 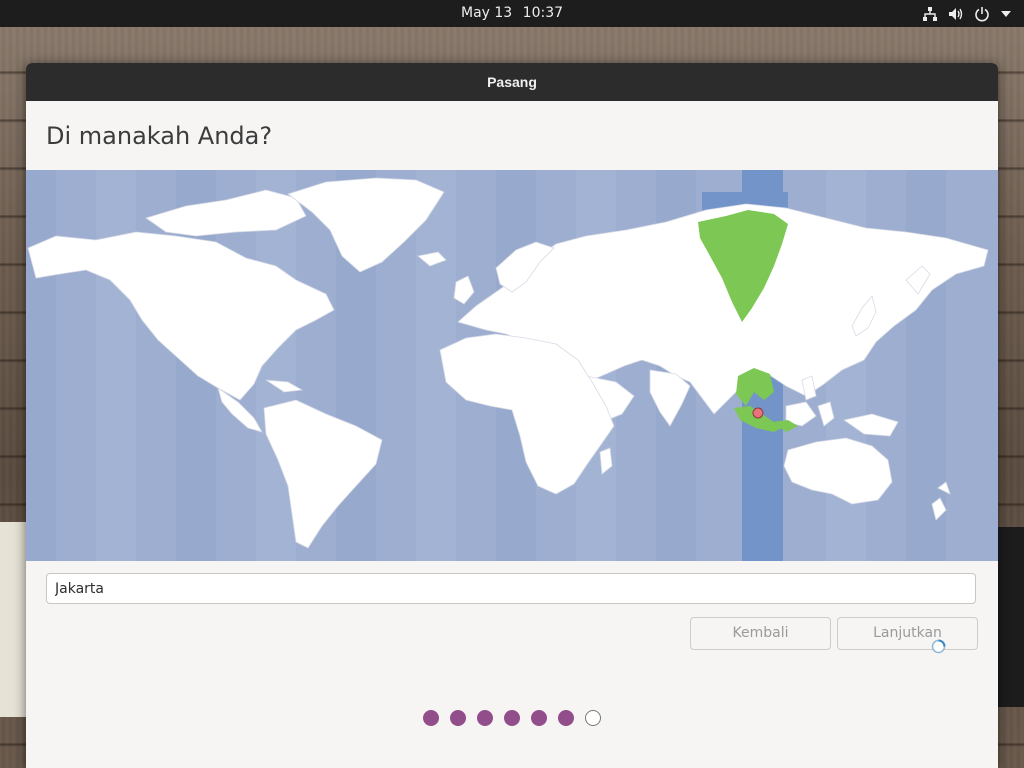 I want to click on clock: May 13 10:37, so click(x=512, y=13).